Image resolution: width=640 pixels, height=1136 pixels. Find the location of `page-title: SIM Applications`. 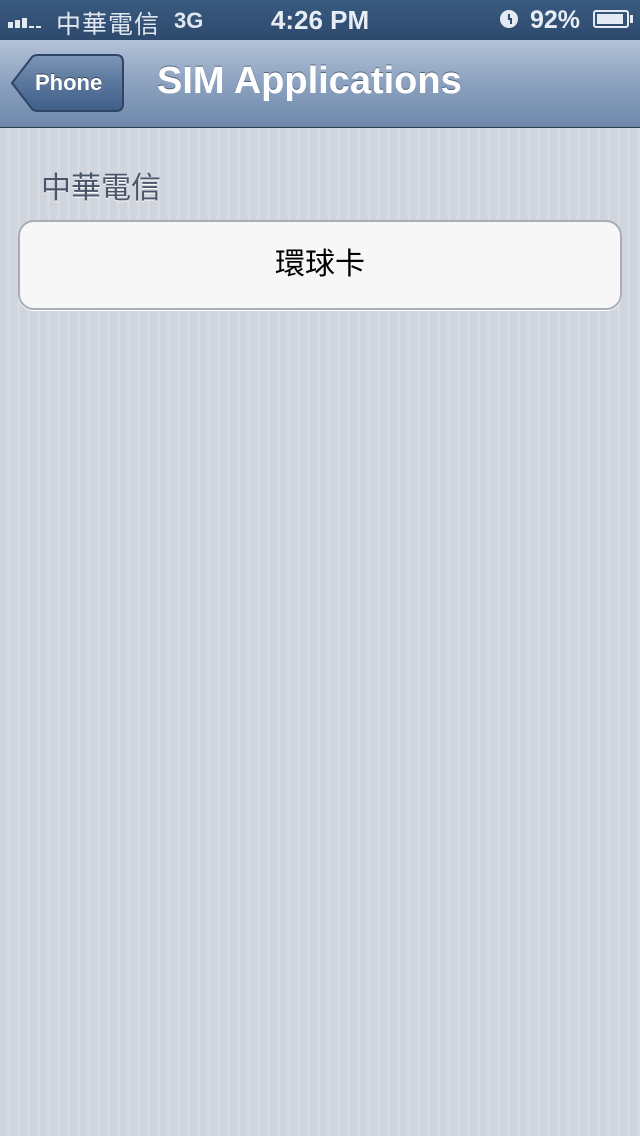

page-title: SIM Applications is located at coordinates (309, 81).